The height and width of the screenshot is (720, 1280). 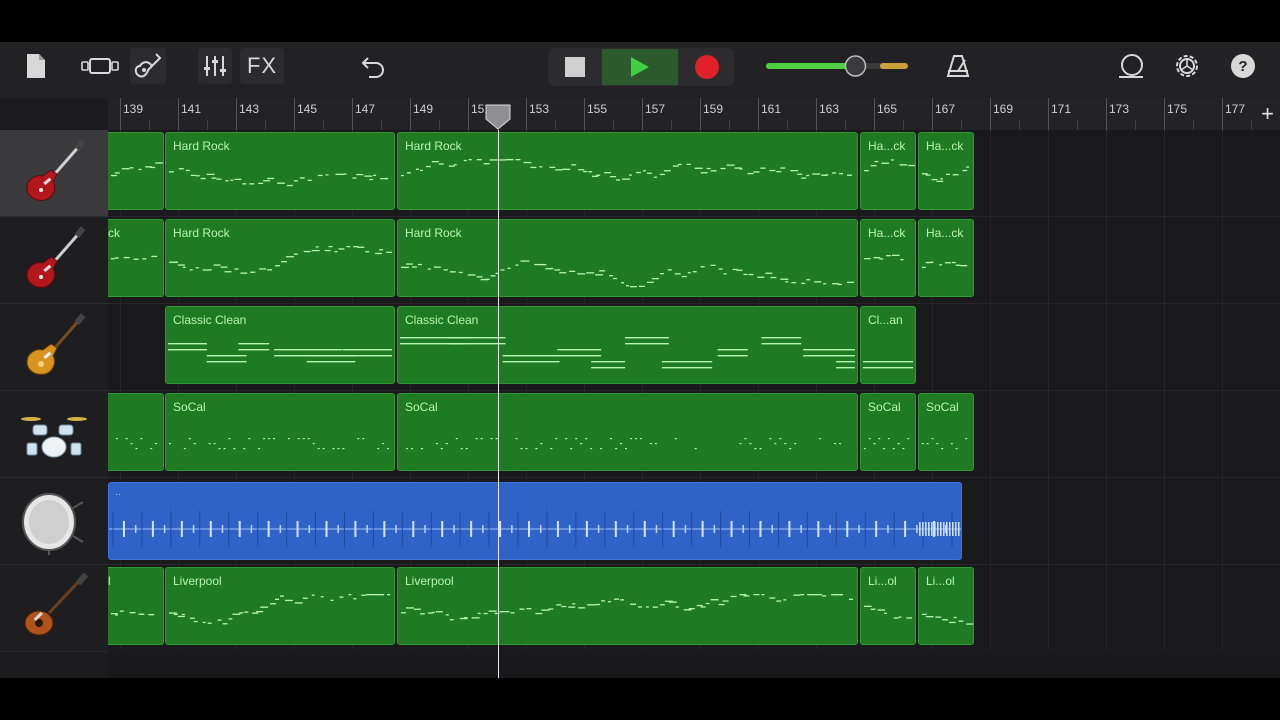 What do you see at coordinates (575, 67) in the screenshot?
I see `stop-button` at bounding box center [575, 67].